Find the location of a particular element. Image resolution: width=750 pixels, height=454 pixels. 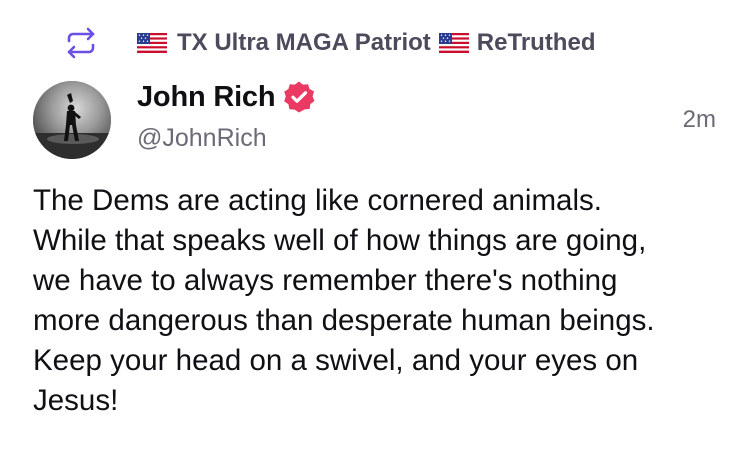

post-timestamp: 2m is located at coordinates (699, 120).